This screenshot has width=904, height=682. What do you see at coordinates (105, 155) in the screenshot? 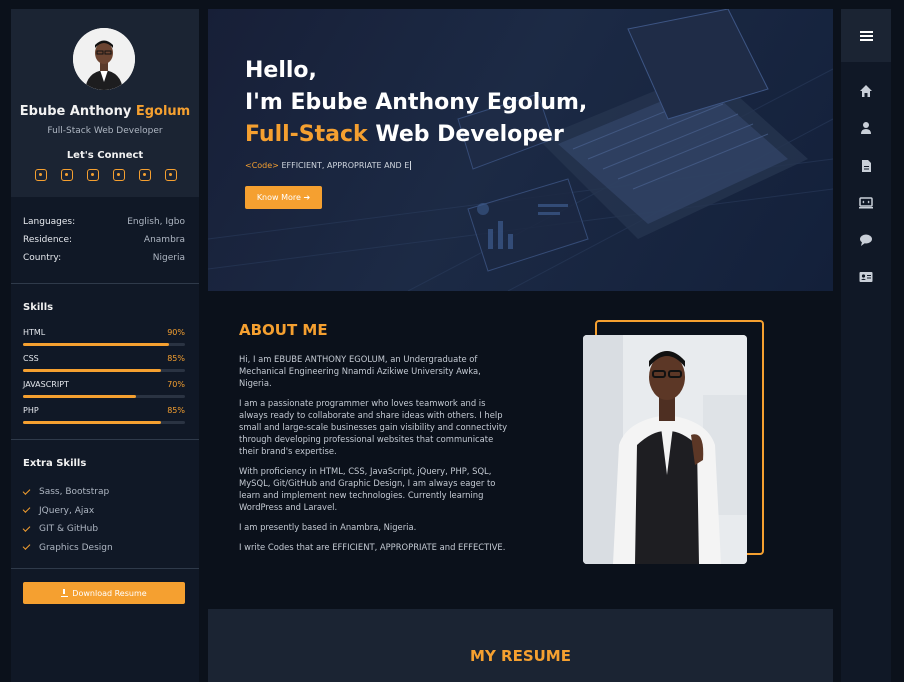
I see `connect-heading: Let's Connect` at bounding box center [105, 155].